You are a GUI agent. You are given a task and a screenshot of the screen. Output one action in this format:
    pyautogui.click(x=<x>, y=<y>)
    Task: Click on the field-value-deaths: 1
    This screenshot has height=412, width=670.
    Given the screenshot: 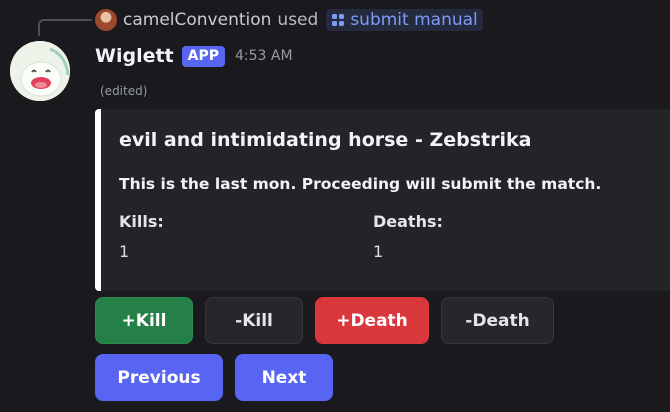 What is the action you would take?
    pyautogui.click(x=378, y=251)
    